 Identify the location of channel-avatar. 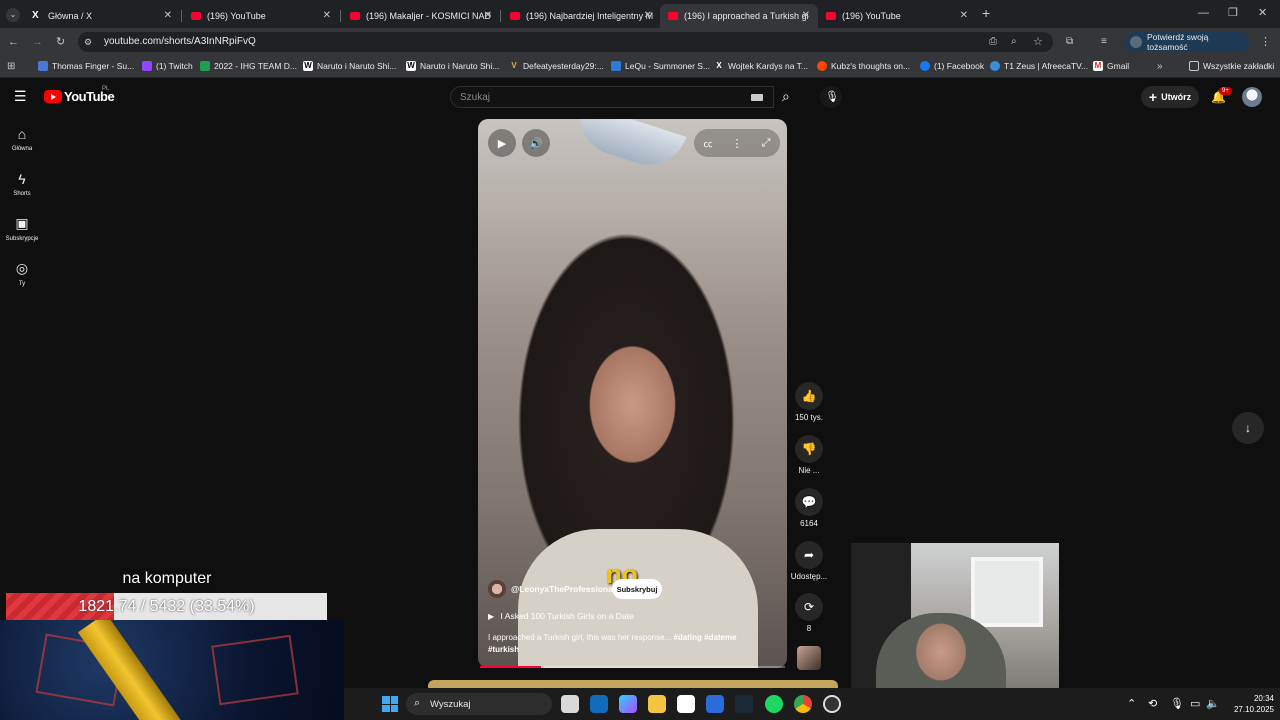
(497, 589).